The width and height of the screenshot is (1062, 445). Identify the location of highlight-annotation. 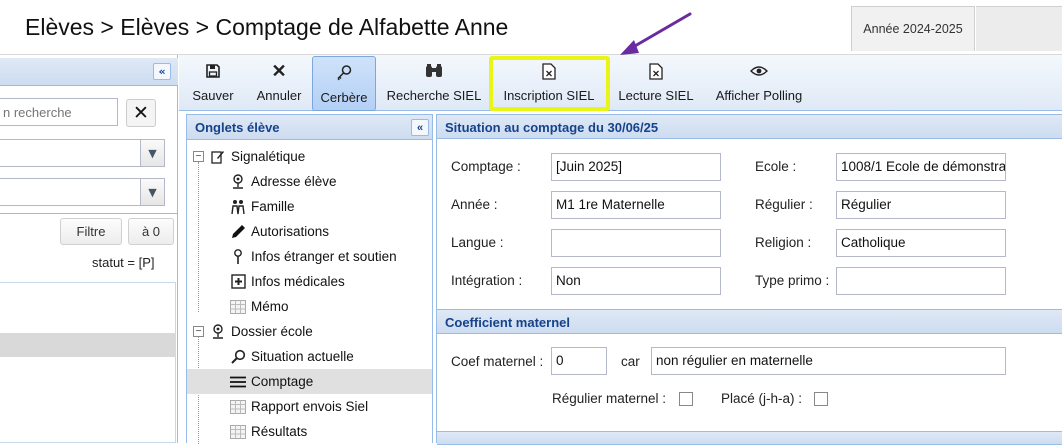
(549, 83).